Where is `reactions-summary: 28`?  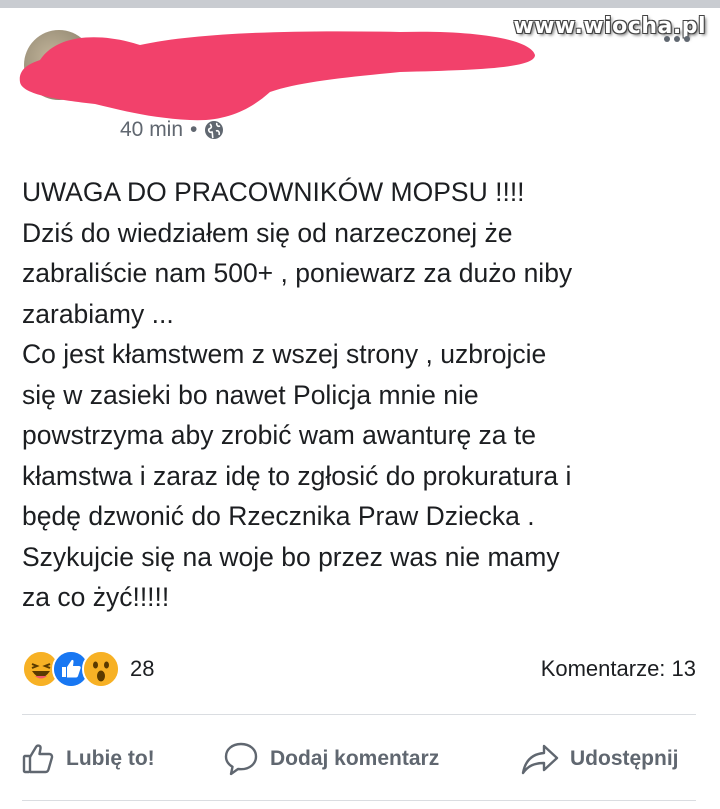
reactions-summary: 28 is located at coordinates (88, 669).